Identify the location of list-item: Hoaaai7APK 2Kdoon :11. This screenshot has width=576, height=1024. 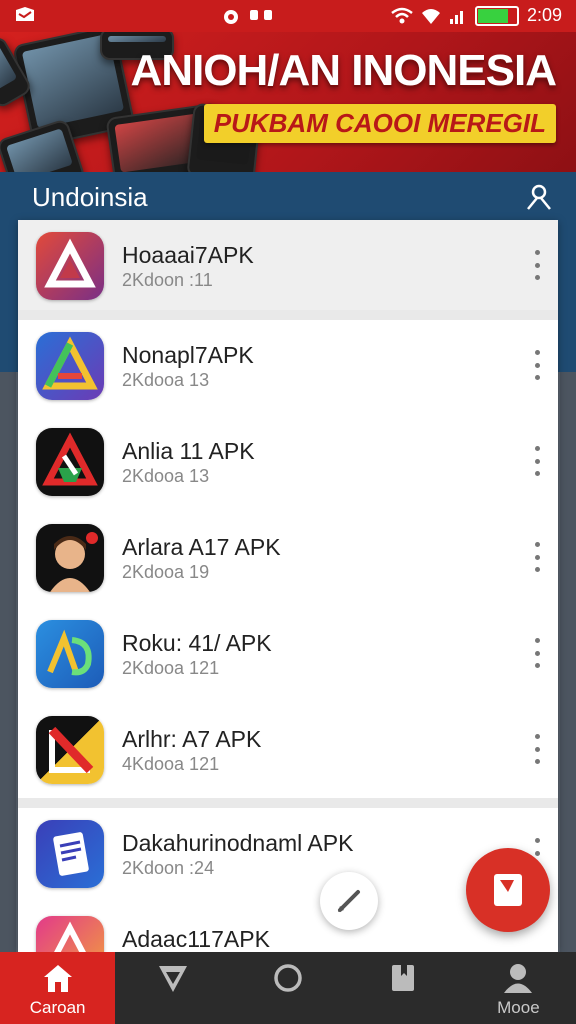
(288, 268).